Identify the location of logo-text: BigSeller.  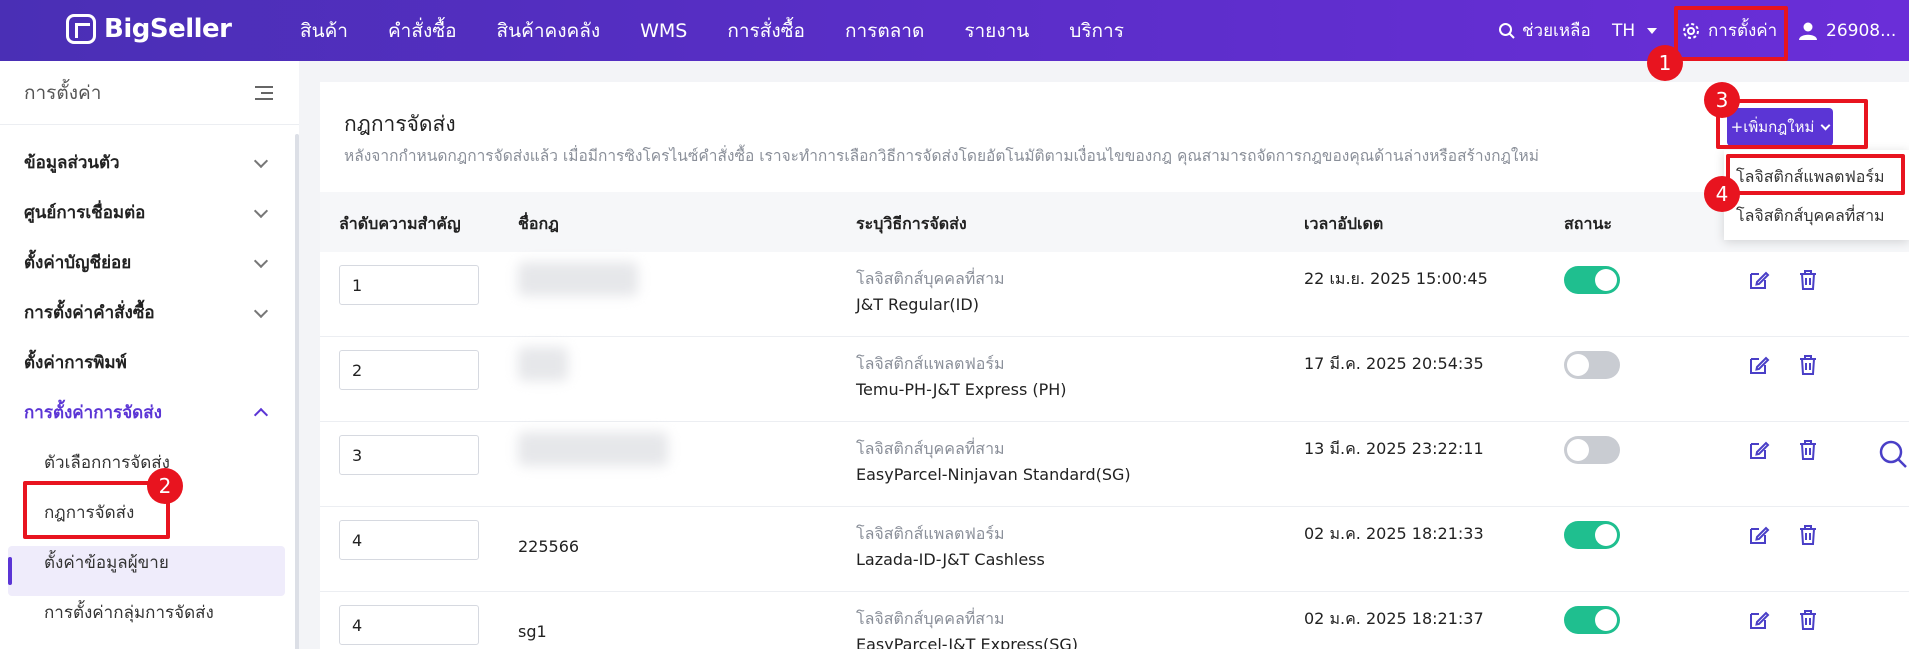
(168, 29).